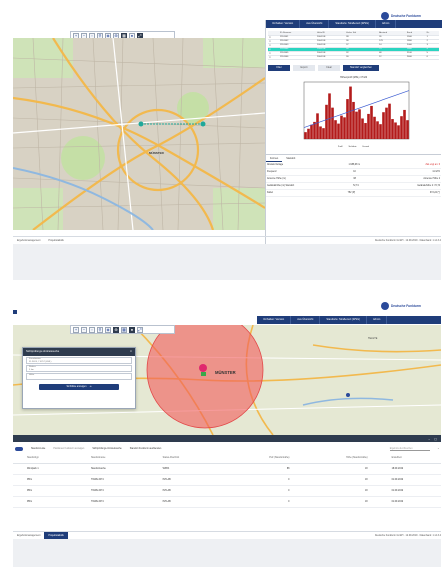  What do you see at coordinates (385, 16) in the screenshot?
I see `brand-logo-icon` at bounding box center [385, 16].